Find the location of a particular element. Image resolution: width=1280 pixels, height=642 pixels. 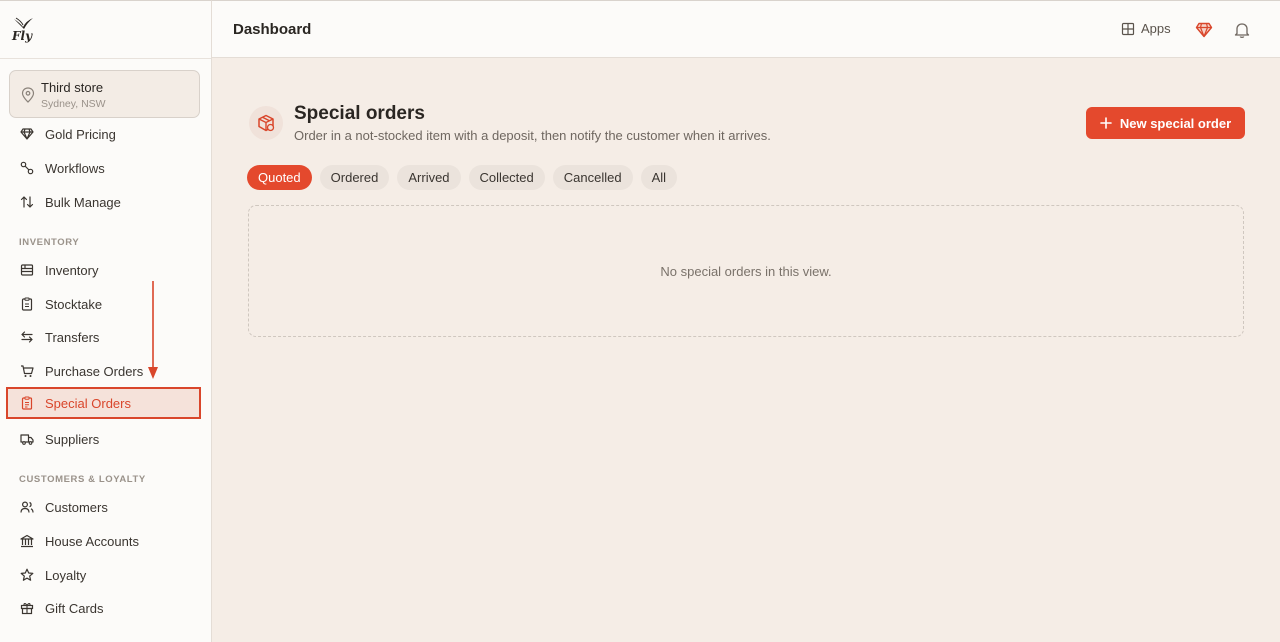

sidebar-item-label: Purchase Orders is located at coordinates (94, 371).